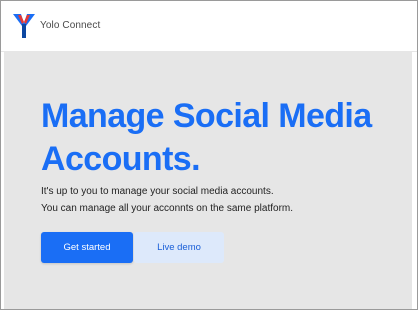  I want to click on hero-title-line-1: Manage Social Media, so click(206, 116).